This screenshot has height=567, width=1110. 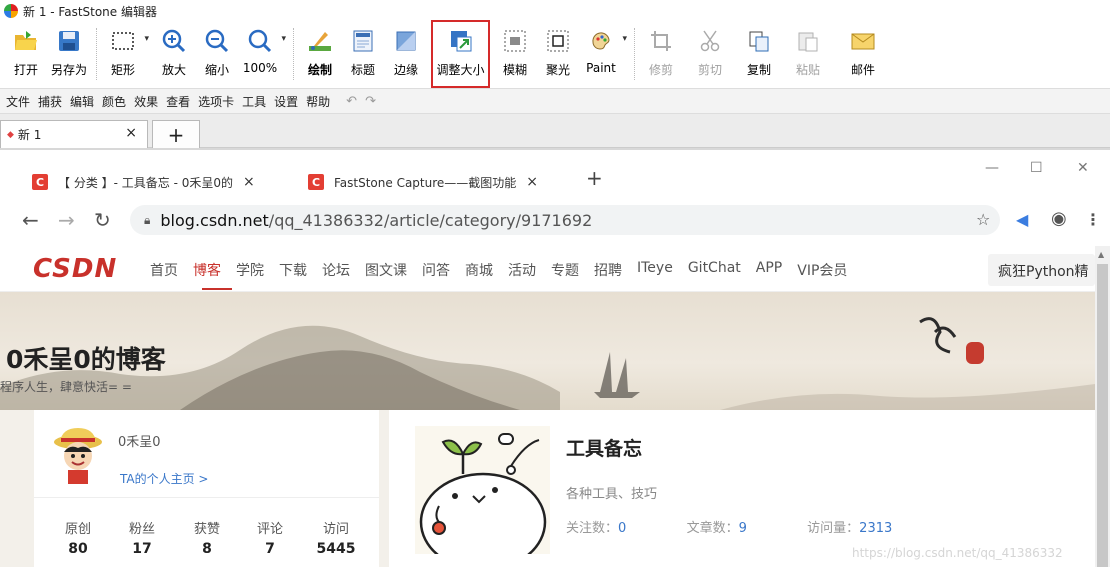 I want to click on zoom-in-button: 放大, so click(x=174, y=54).